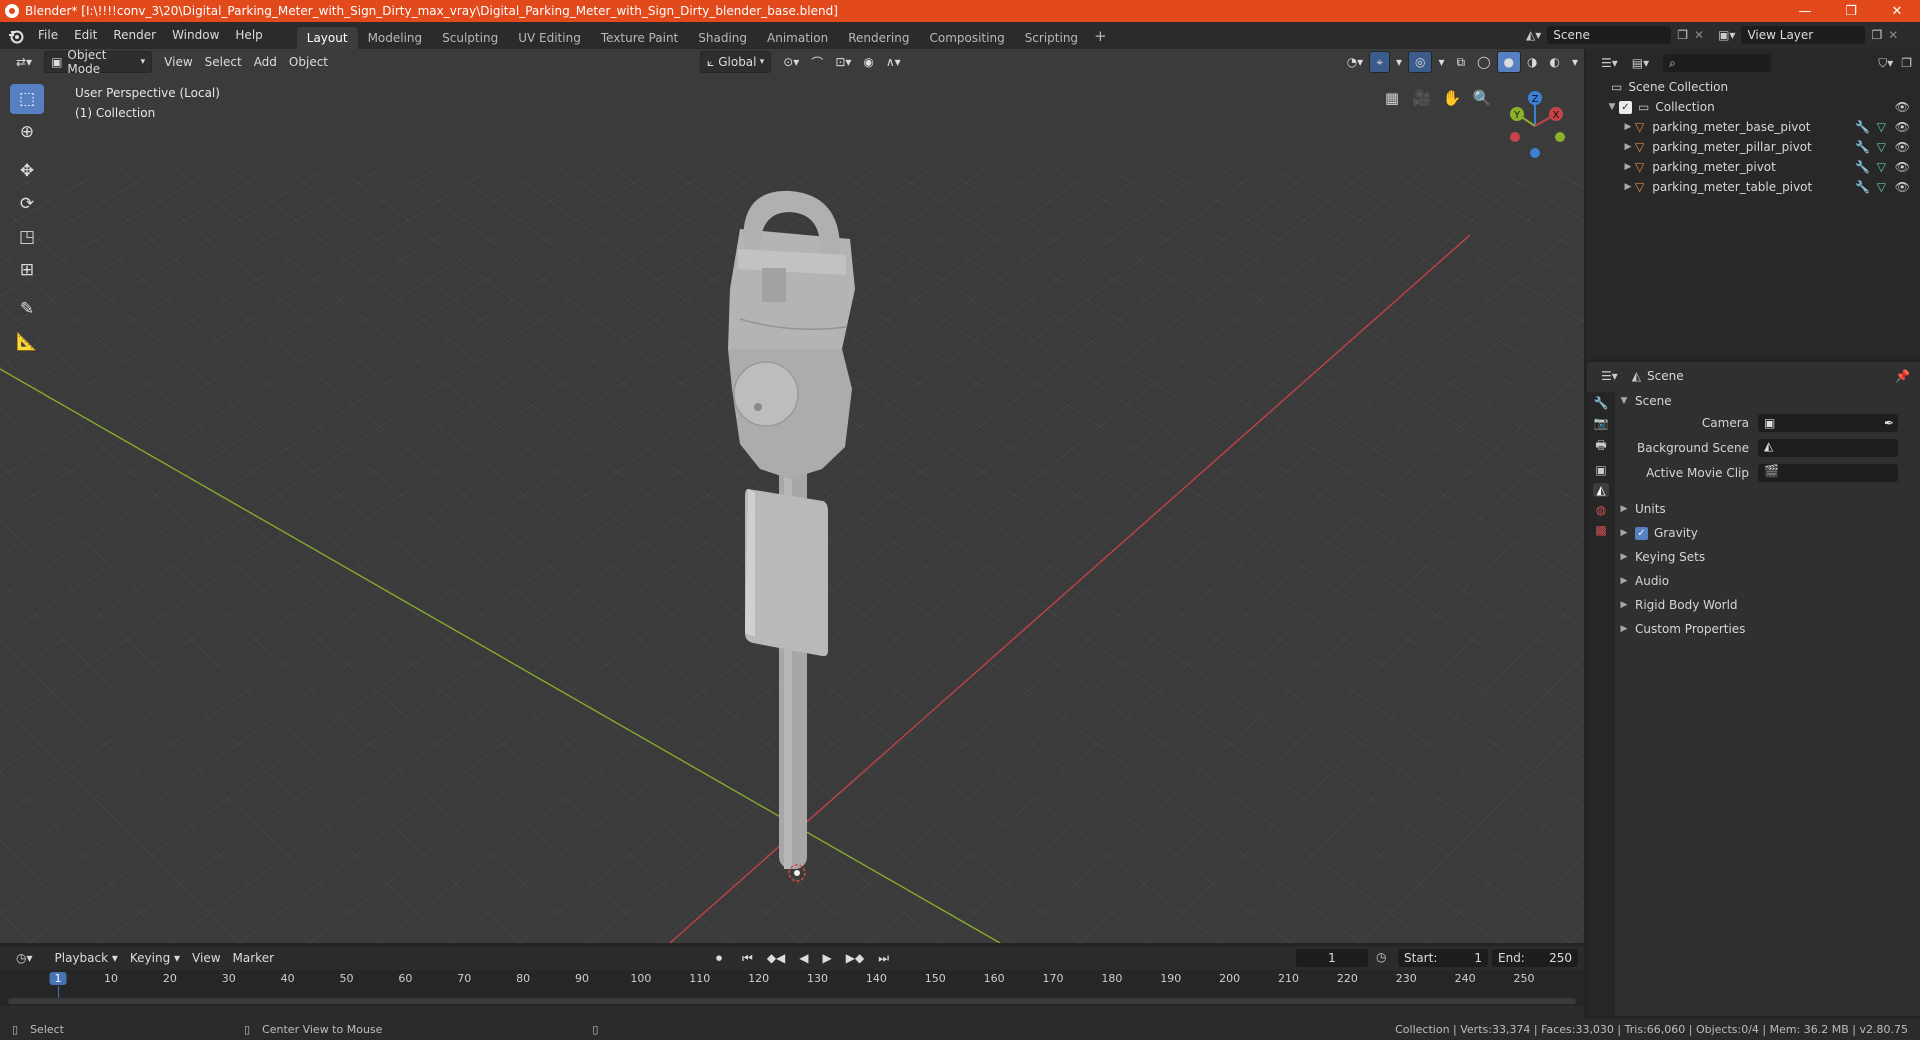 The height and width of the screenshot is (1040, 1920). Describe the element at coordinates (827, 958) in the screenshot. I see `play-icon: ▶` at that location.